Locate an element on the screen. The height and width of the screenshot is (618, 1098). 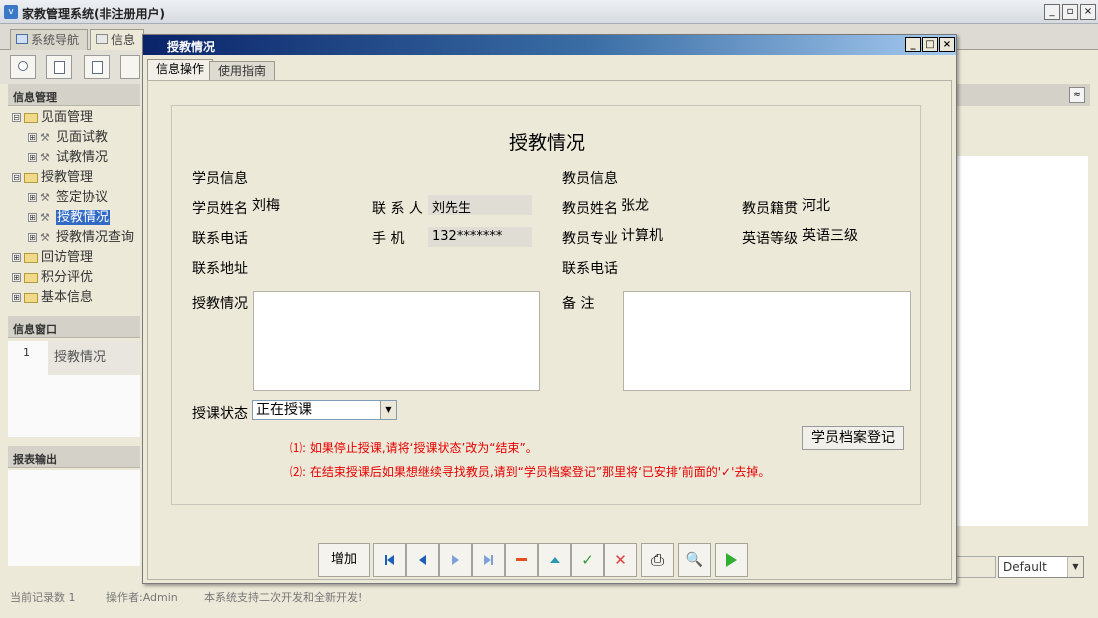
tree-item-teaching-status: ⊞ ⚒ 授教情况 is located at coordinates (69, 218).